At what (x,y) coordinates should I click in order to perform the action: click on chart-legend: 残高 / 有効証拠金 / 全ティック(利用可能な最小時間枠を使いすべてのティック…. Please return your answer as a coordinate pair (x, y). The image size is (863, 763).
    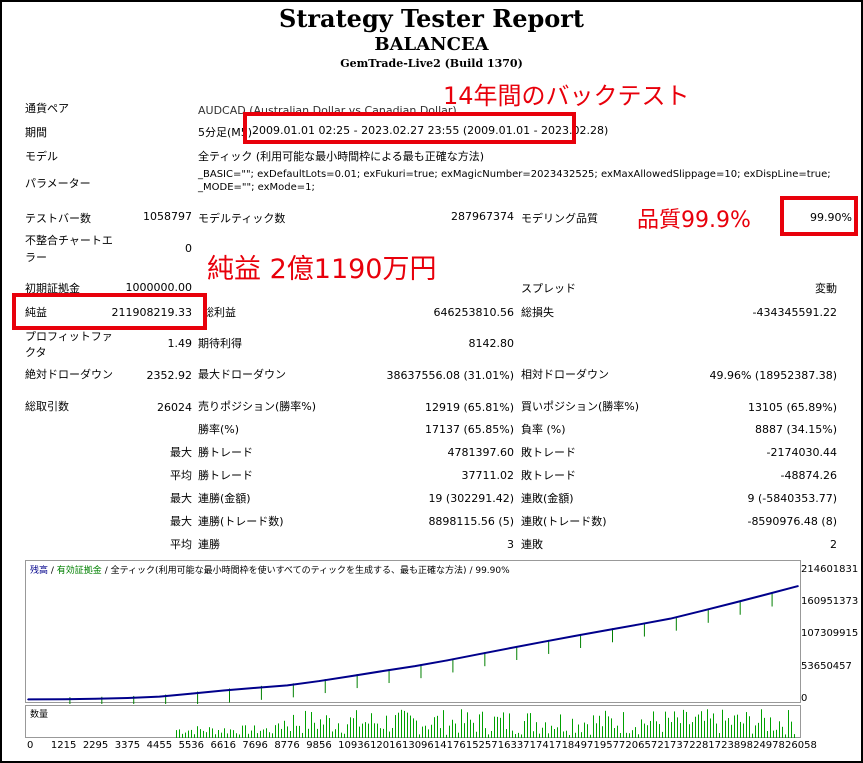
    Looking at the image, I should click on (270, 571).